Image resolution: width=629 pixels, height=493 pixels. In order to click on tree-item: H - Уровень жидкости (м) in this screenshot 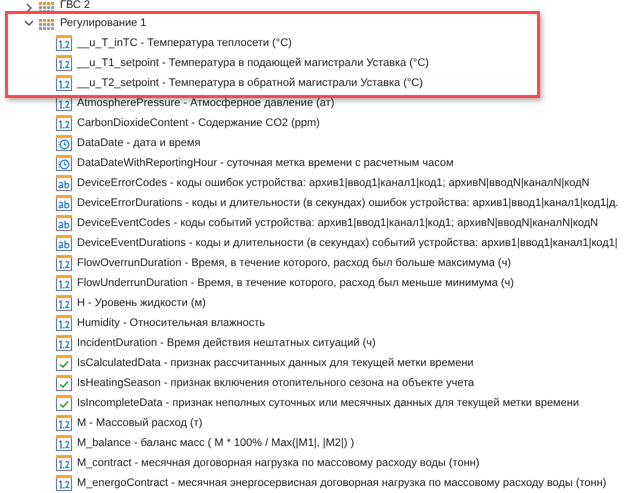, I will do `click(141, 303)`.